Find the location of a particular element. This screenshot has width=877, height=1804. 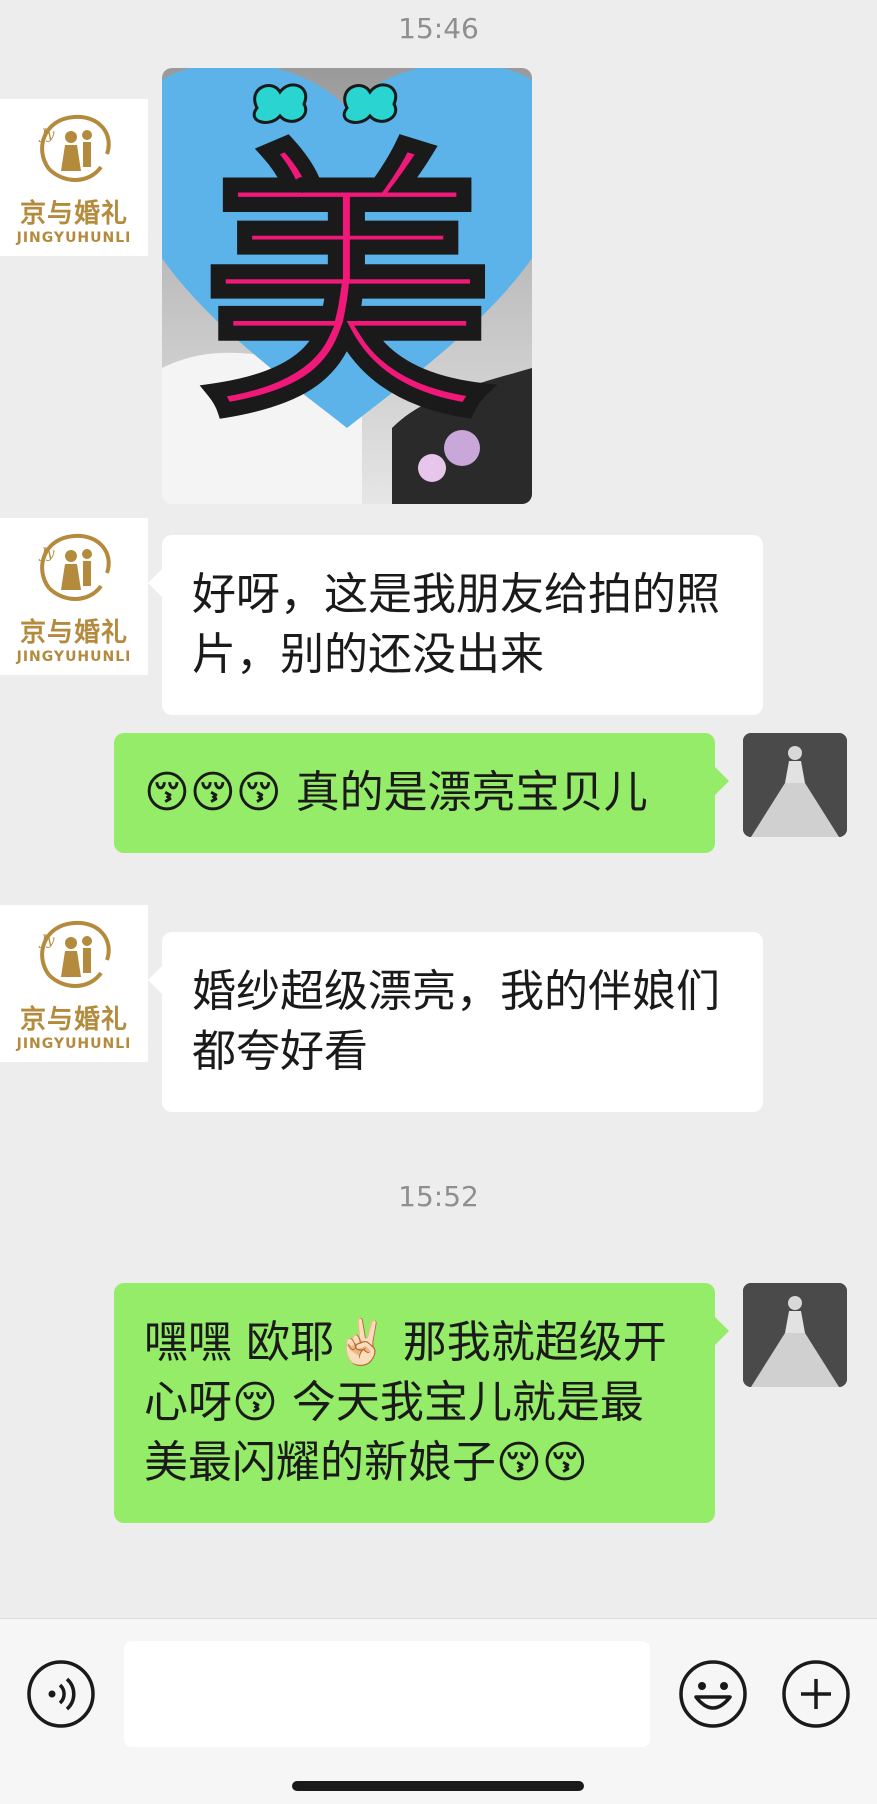

message-bubble-incoming: 好呀，这是我朋友给拍的照片，别的还没出来 is located at coordinates (455, 625).